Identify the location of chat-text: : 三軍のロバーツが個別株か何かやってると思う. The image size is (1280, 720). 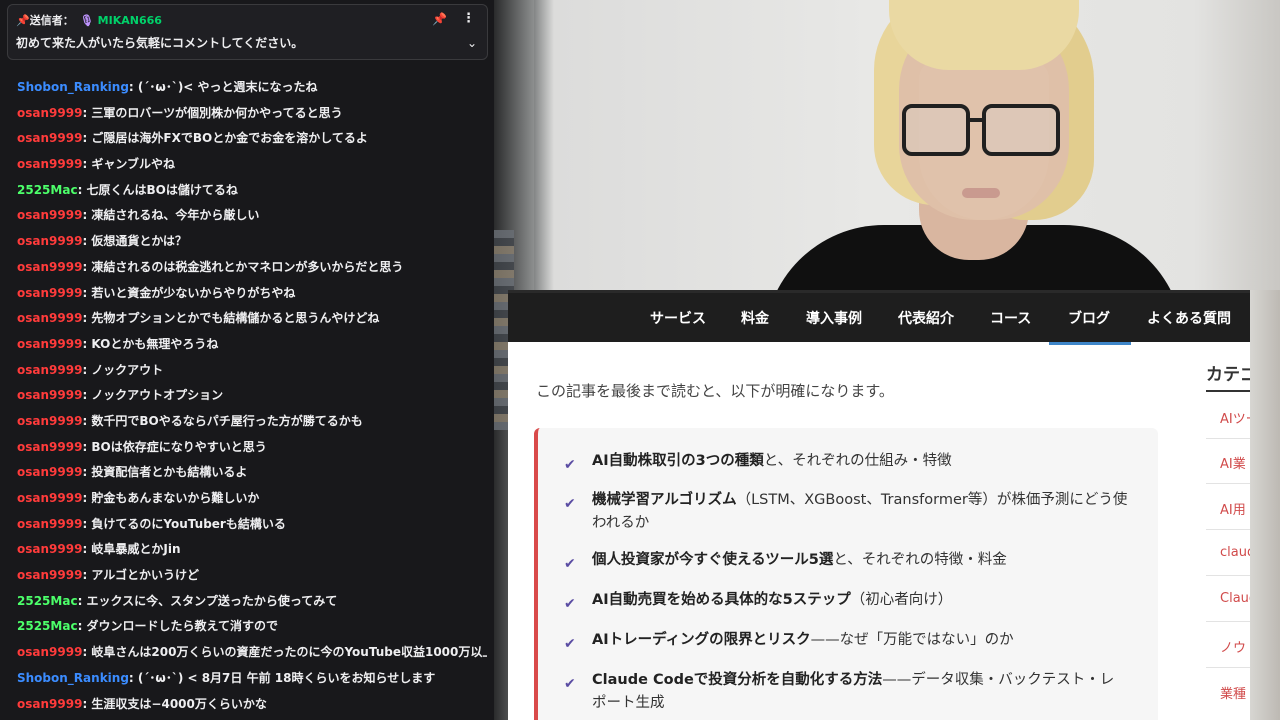
(212, 112).